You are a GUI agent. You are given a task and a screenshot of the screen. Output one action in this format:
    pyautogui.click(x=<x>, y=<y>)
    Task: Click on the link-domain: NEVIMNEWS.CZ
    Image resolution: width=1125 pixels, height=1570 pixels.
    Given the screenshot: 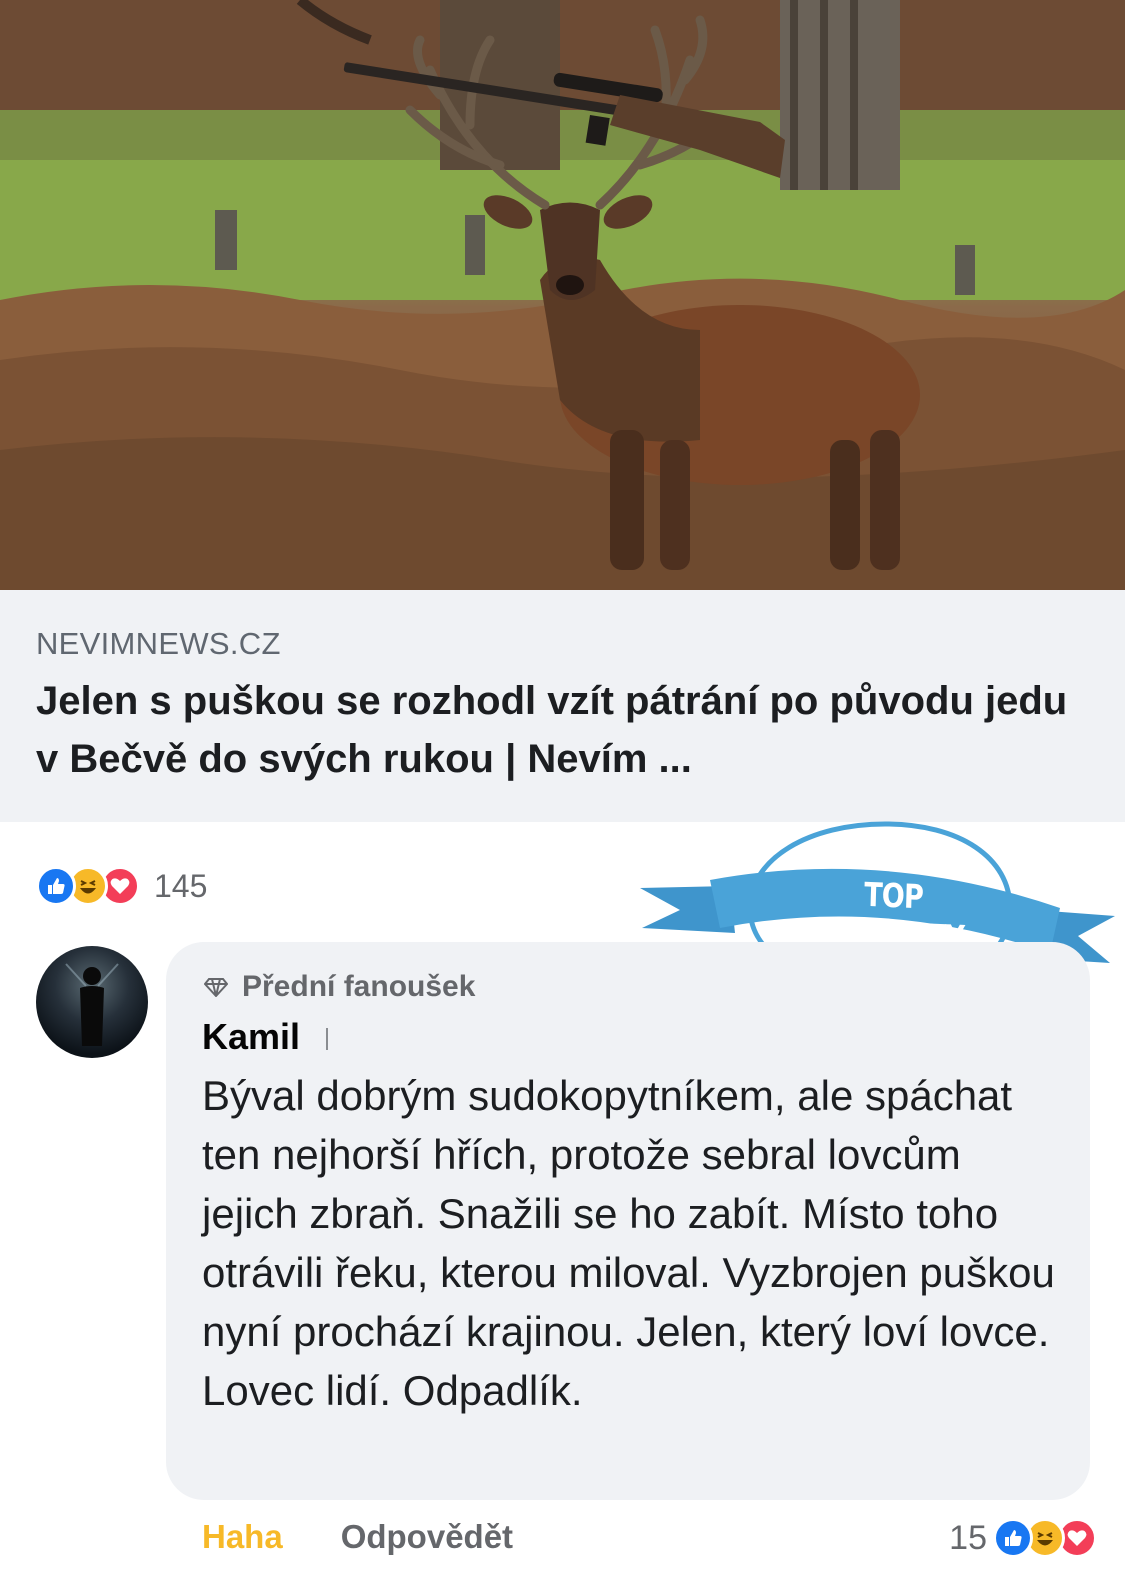 What is the action you would take?
    pyautogui.click(x=158, y=643)
    